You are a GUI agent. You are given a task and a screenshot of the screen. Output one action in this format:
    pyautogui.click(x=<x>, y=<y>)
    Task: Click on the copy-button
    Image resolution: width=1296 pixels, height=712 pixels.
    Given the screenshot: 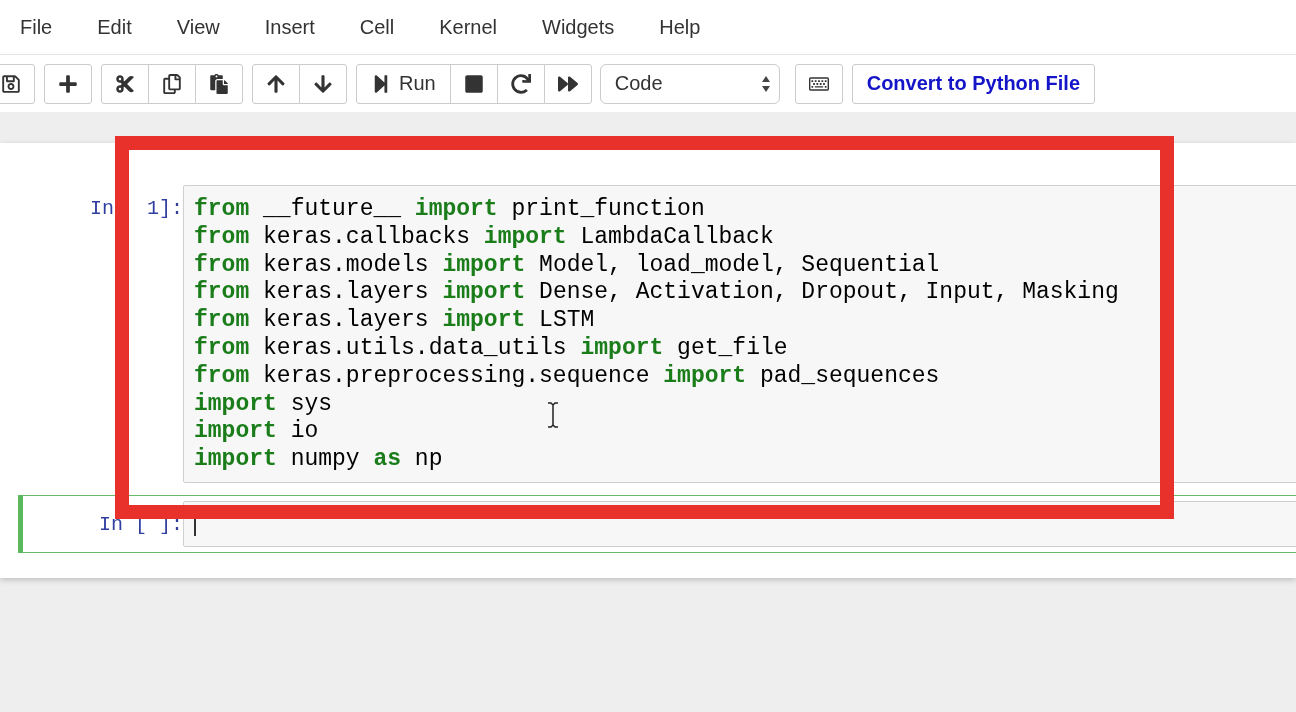 What is the action you would take?
    pyautogui.click(x=172, y=83)
    